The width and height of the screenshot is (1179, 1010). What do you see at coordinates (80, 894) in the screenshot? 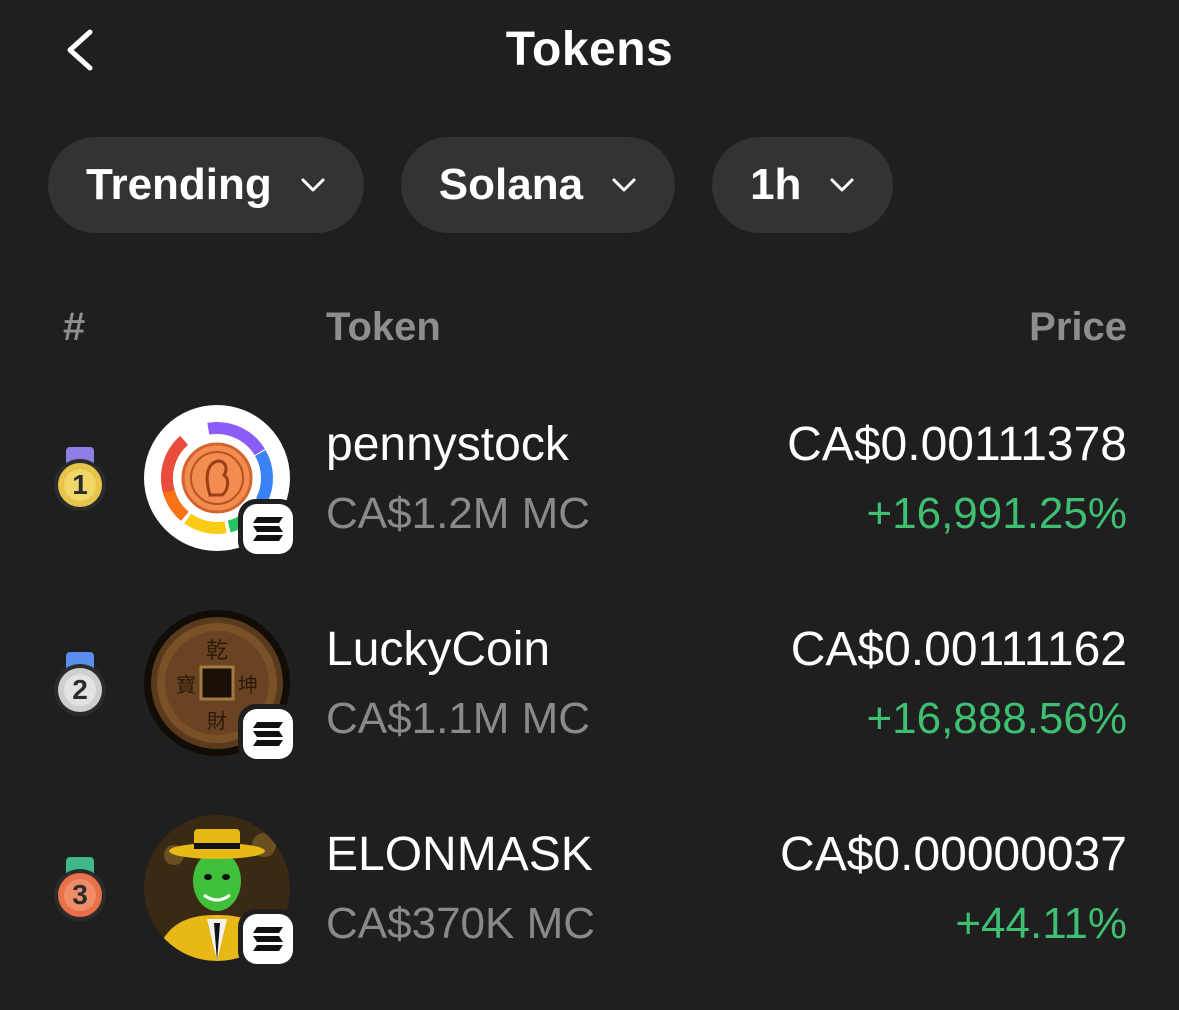
I see `rank-number: 3` at bounding box center [80, 894].